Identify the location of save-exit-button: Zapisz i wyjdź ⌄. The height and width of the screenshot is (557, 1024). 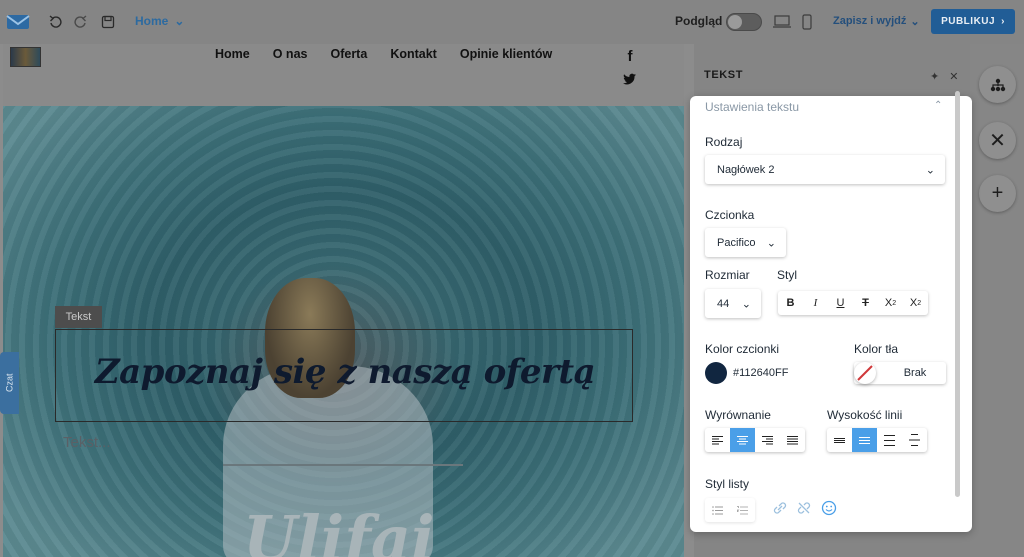
(876, 21).